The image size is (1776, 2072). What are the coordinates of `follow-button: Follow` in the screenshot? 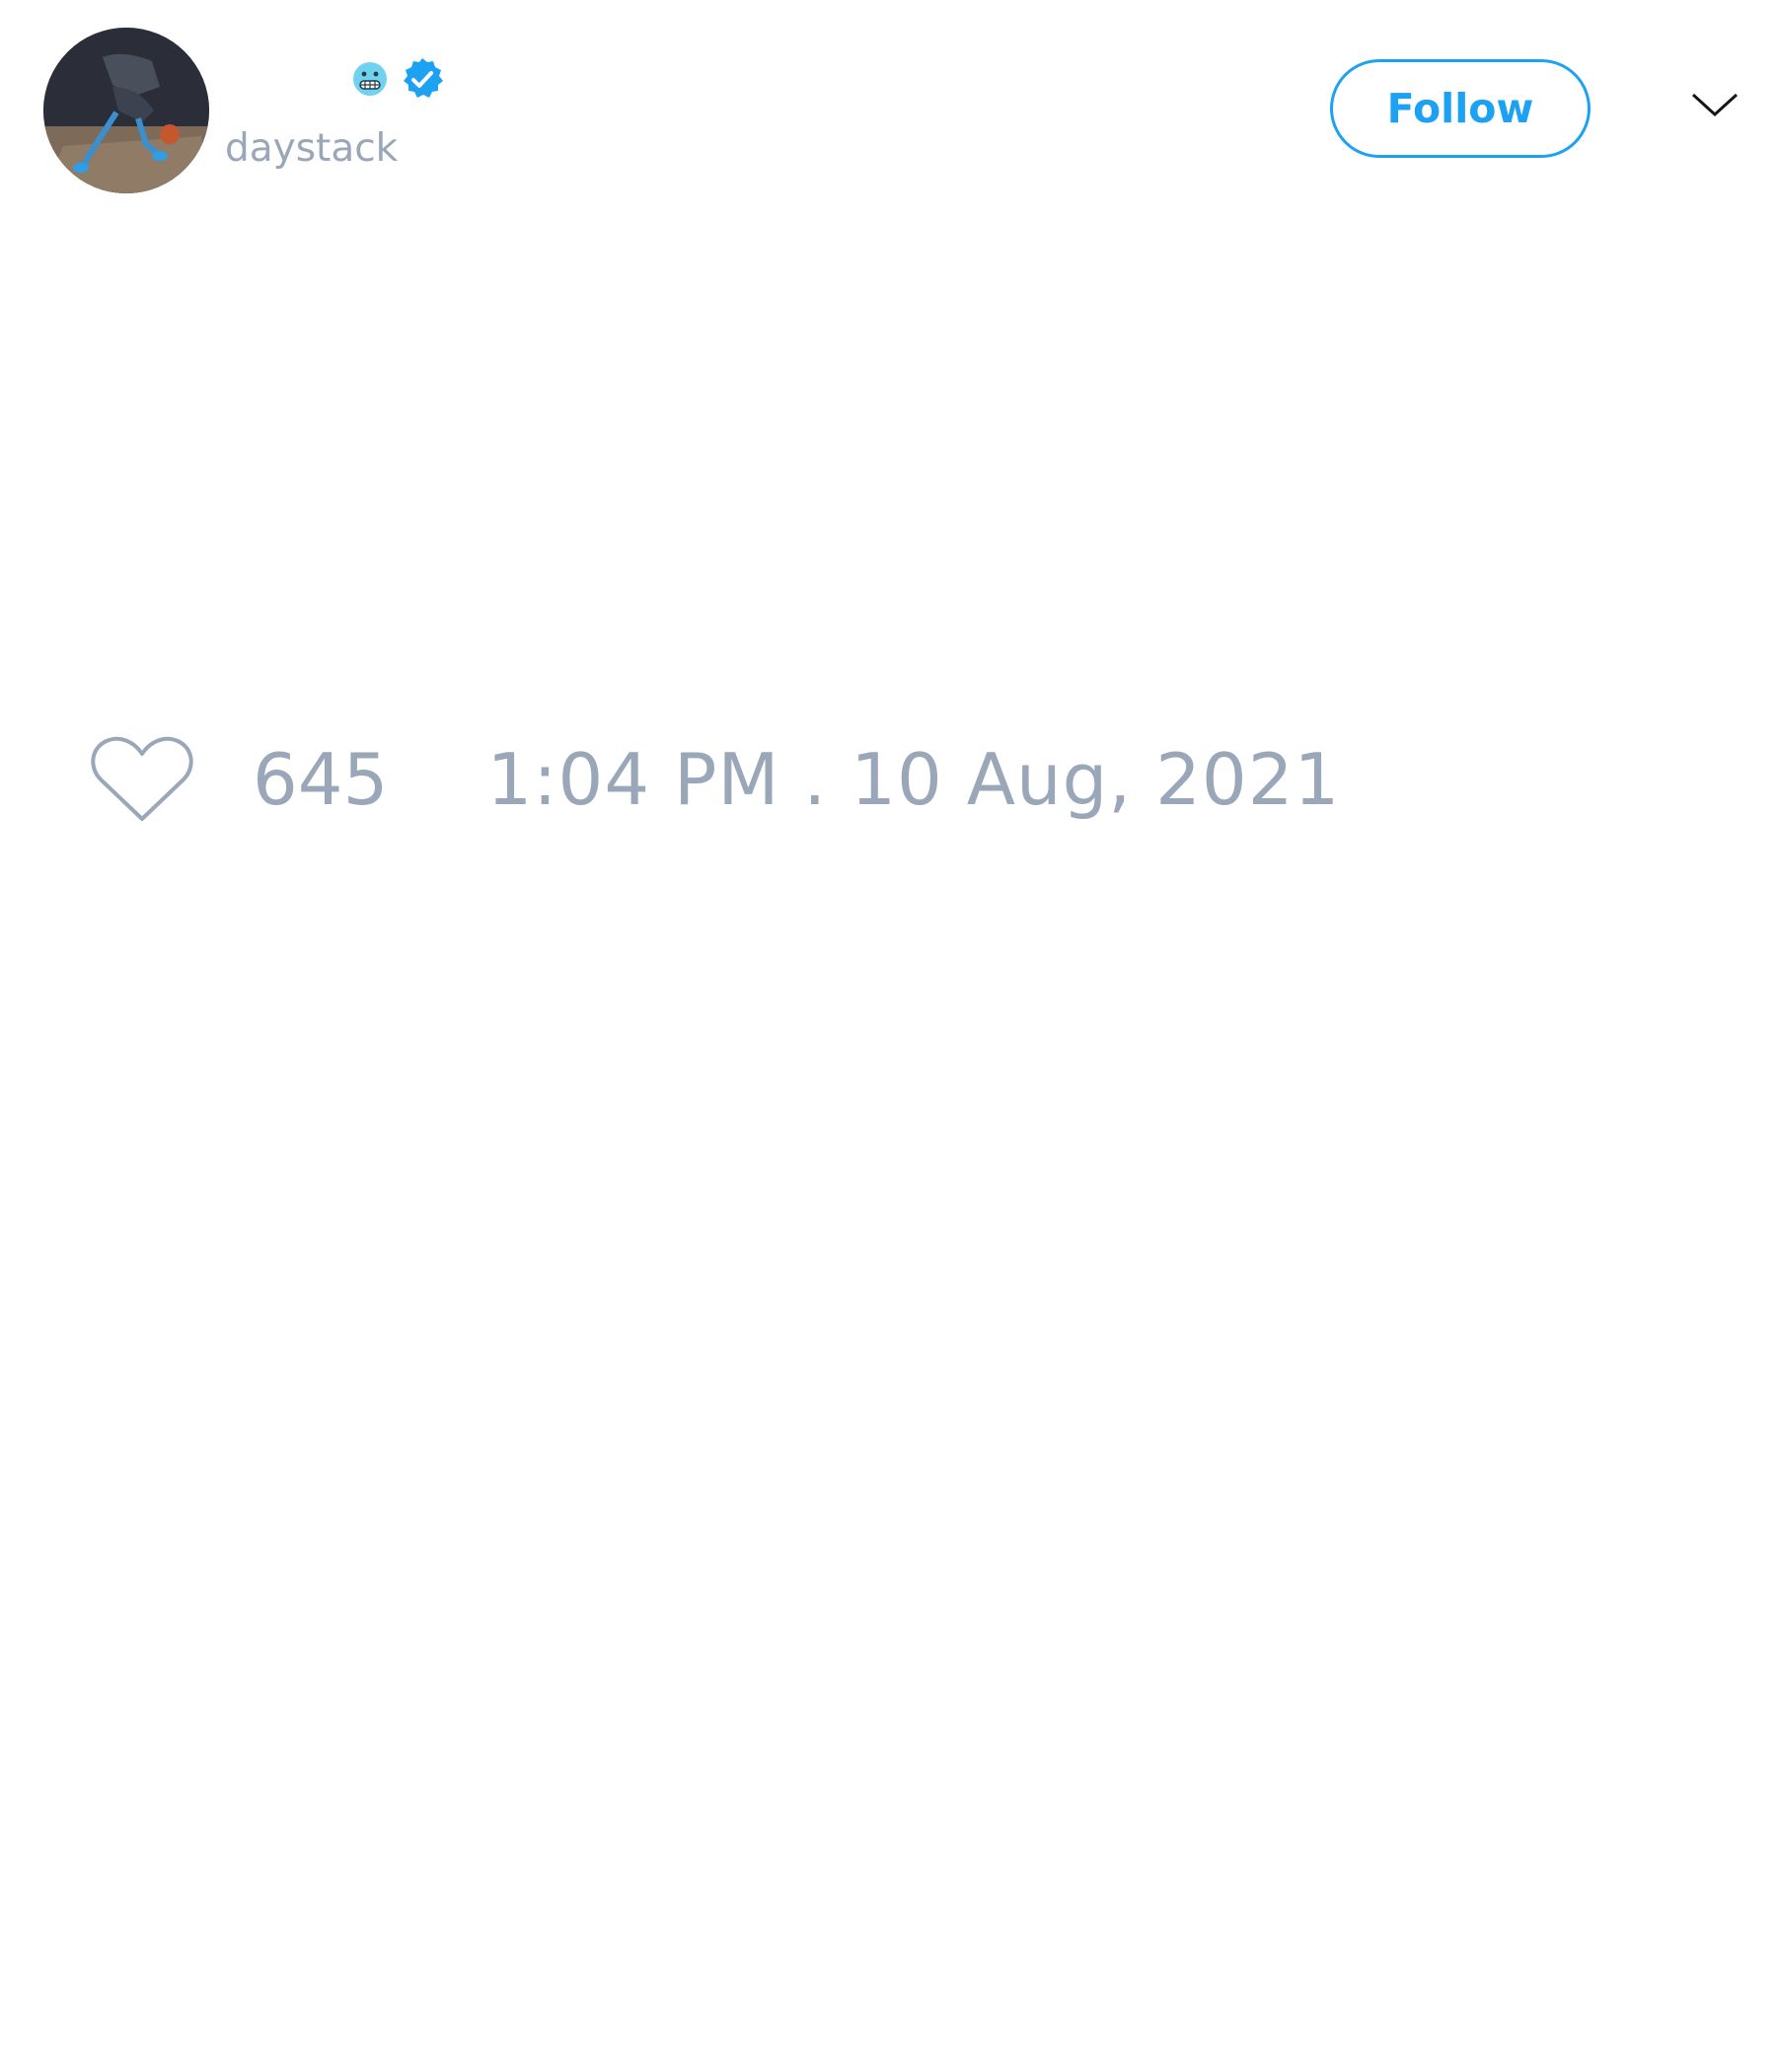 It's located at (1461, 109).